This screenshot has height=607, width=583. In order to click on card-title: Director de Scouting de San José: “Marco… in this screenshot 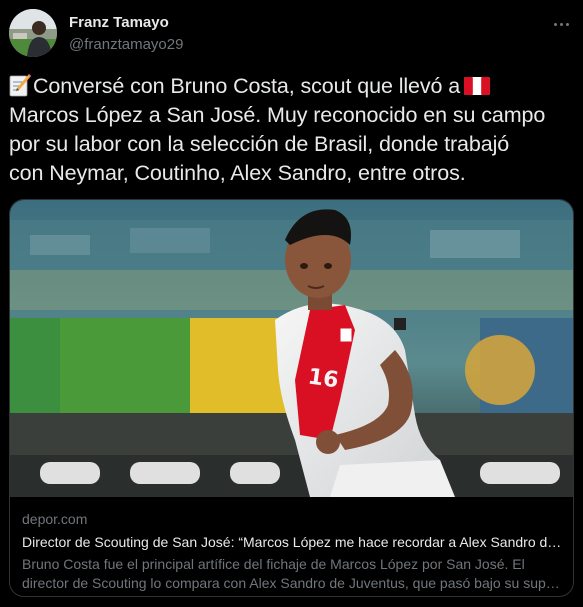, I will do `click(292, 542)`.